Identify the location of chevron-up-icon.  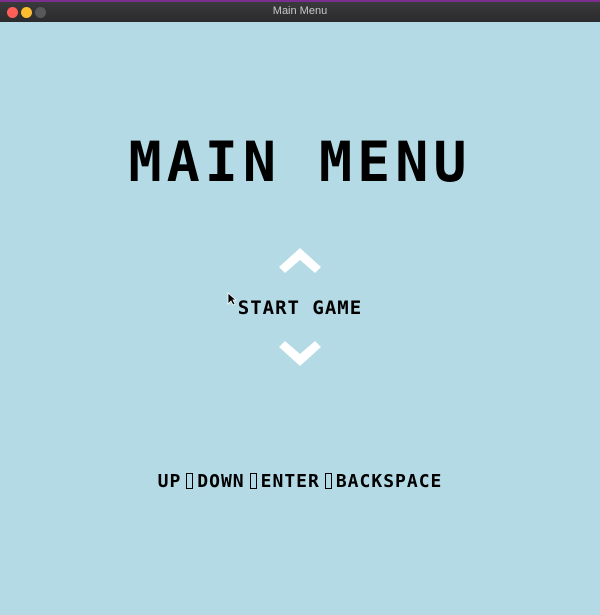
(300, 261).